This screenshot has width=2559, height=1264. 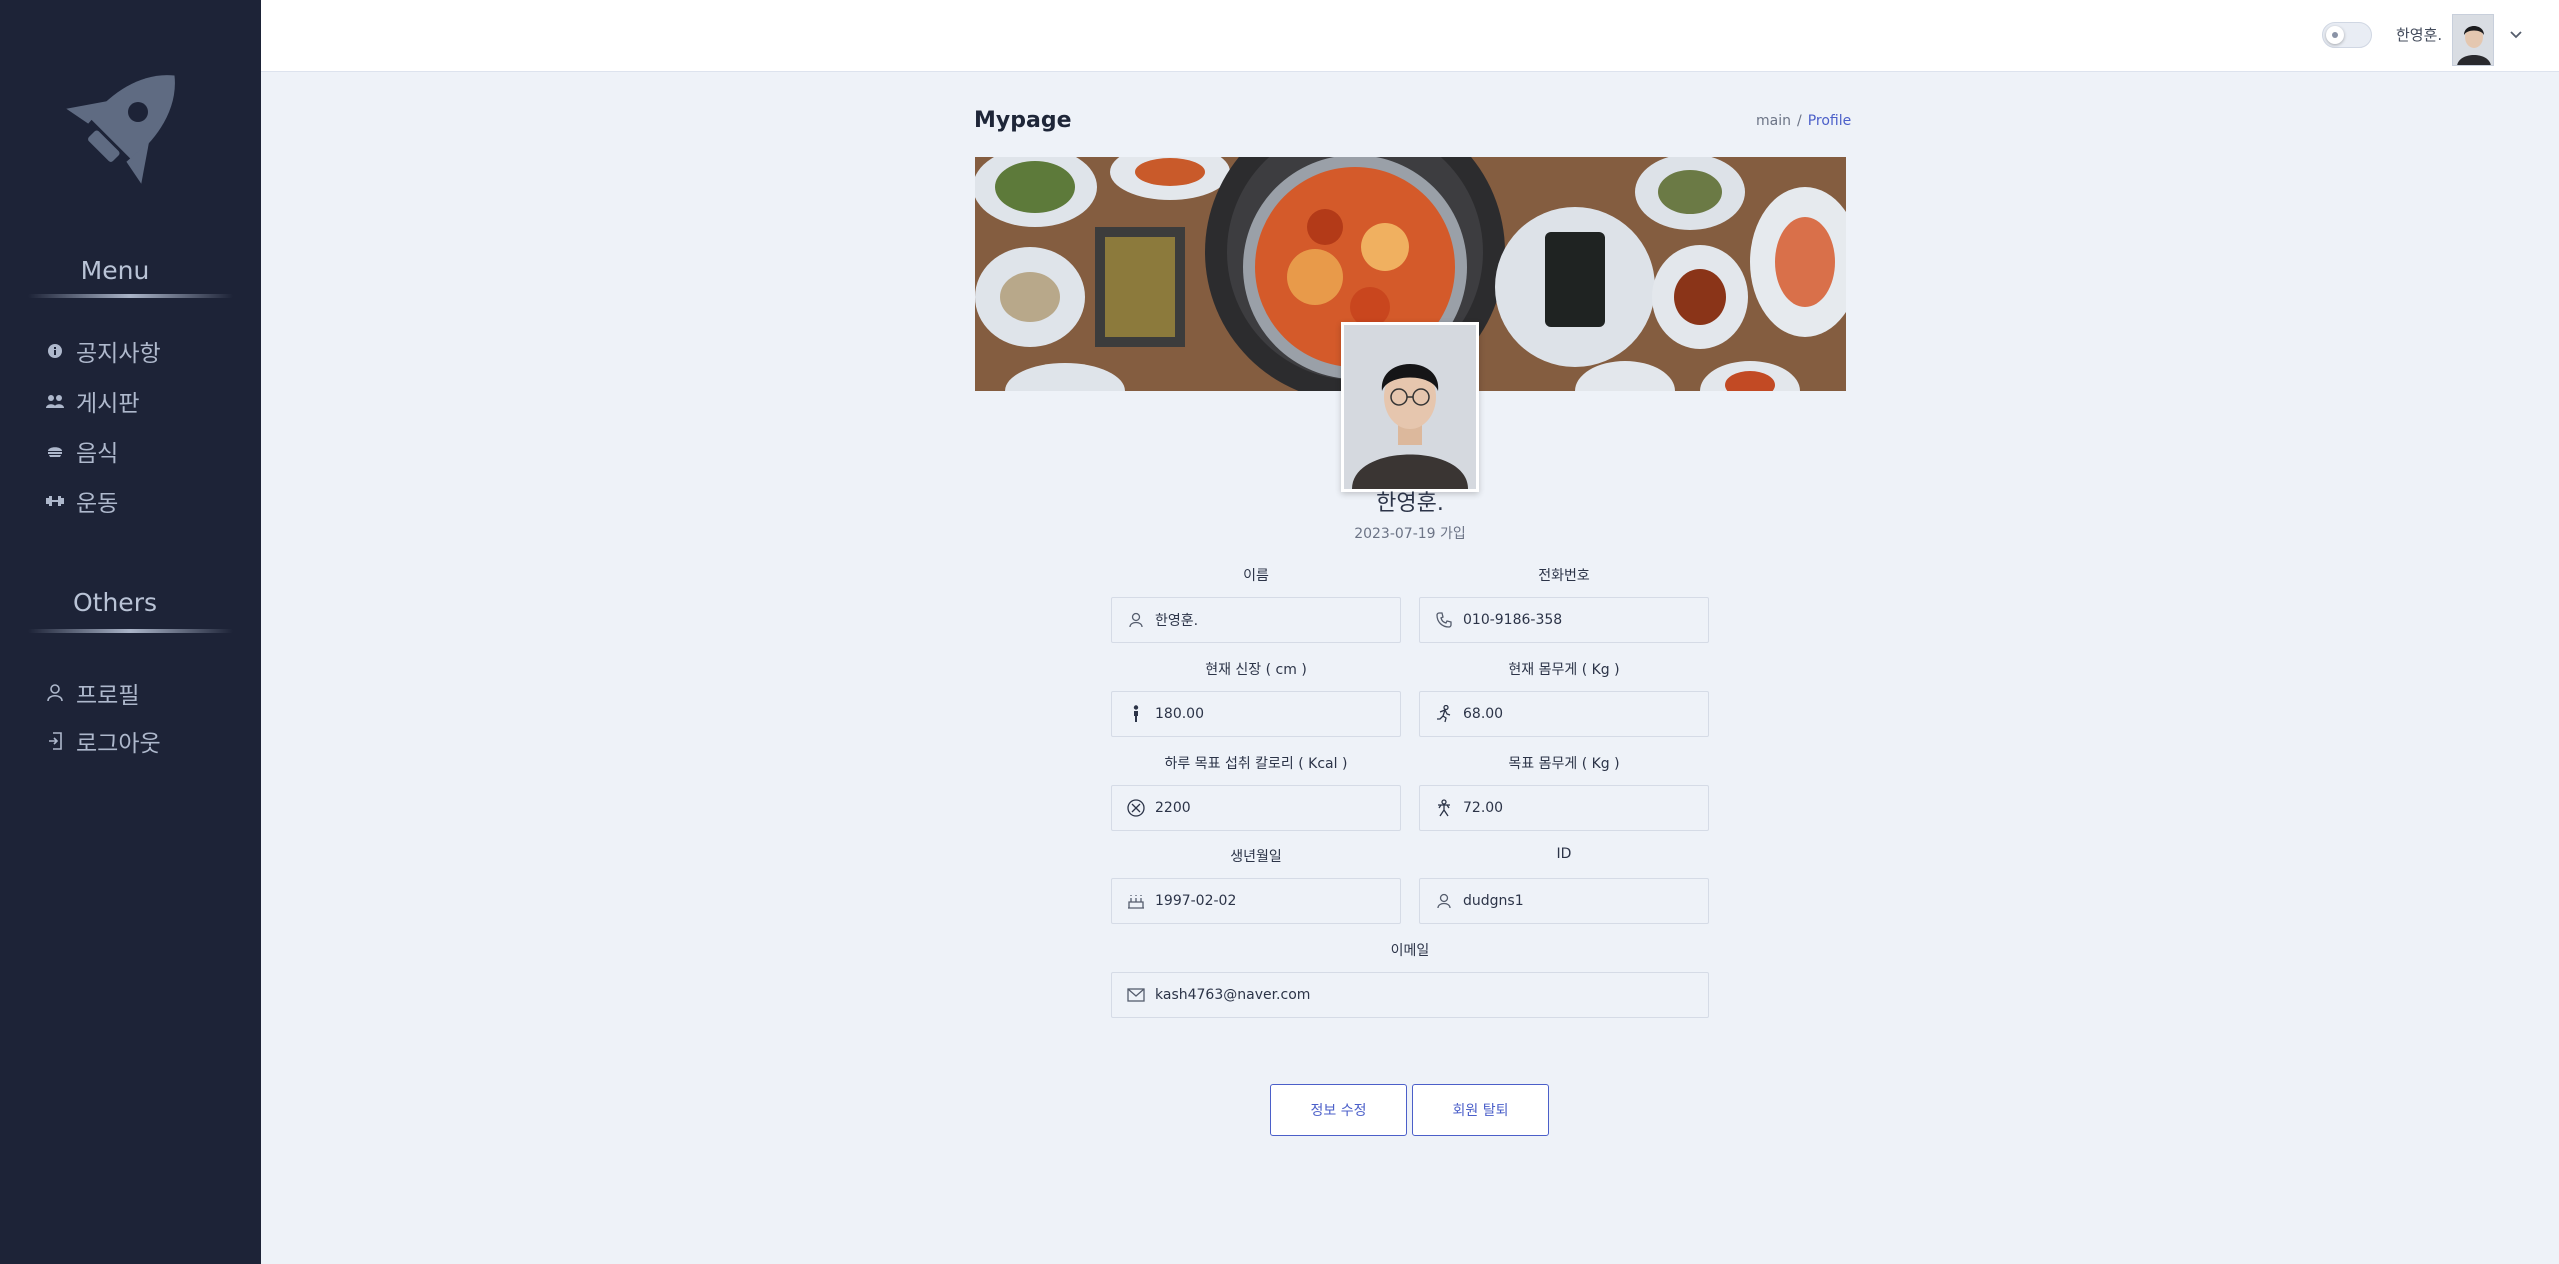 I want to click on topbar-username: 한영훈., so click(x=2419, y=34).